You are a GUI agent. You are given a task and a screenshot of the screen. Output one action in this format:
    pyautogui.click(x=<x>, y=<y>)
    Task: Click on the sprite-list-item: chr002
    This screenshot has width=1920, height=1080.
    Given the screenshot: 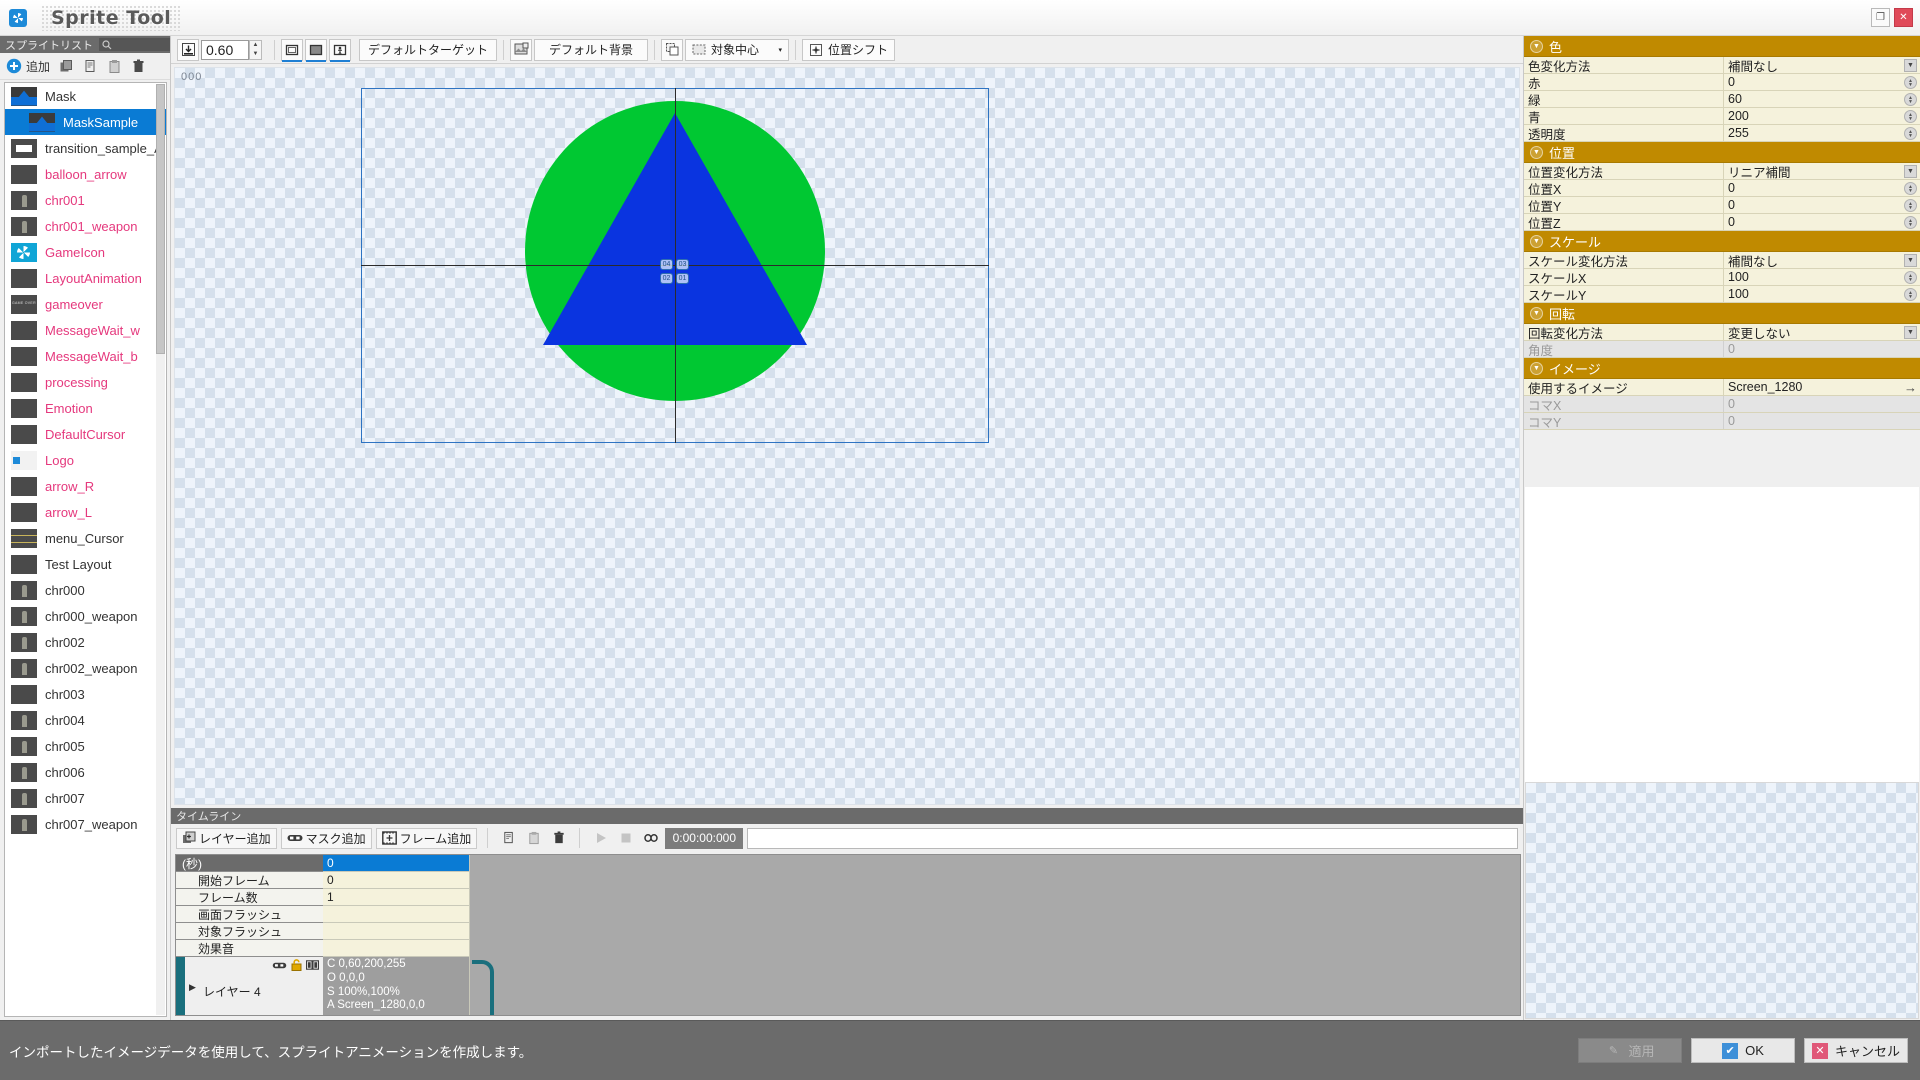 What is the action you would take?
    pyautogui.click(x=85, y=642)
    